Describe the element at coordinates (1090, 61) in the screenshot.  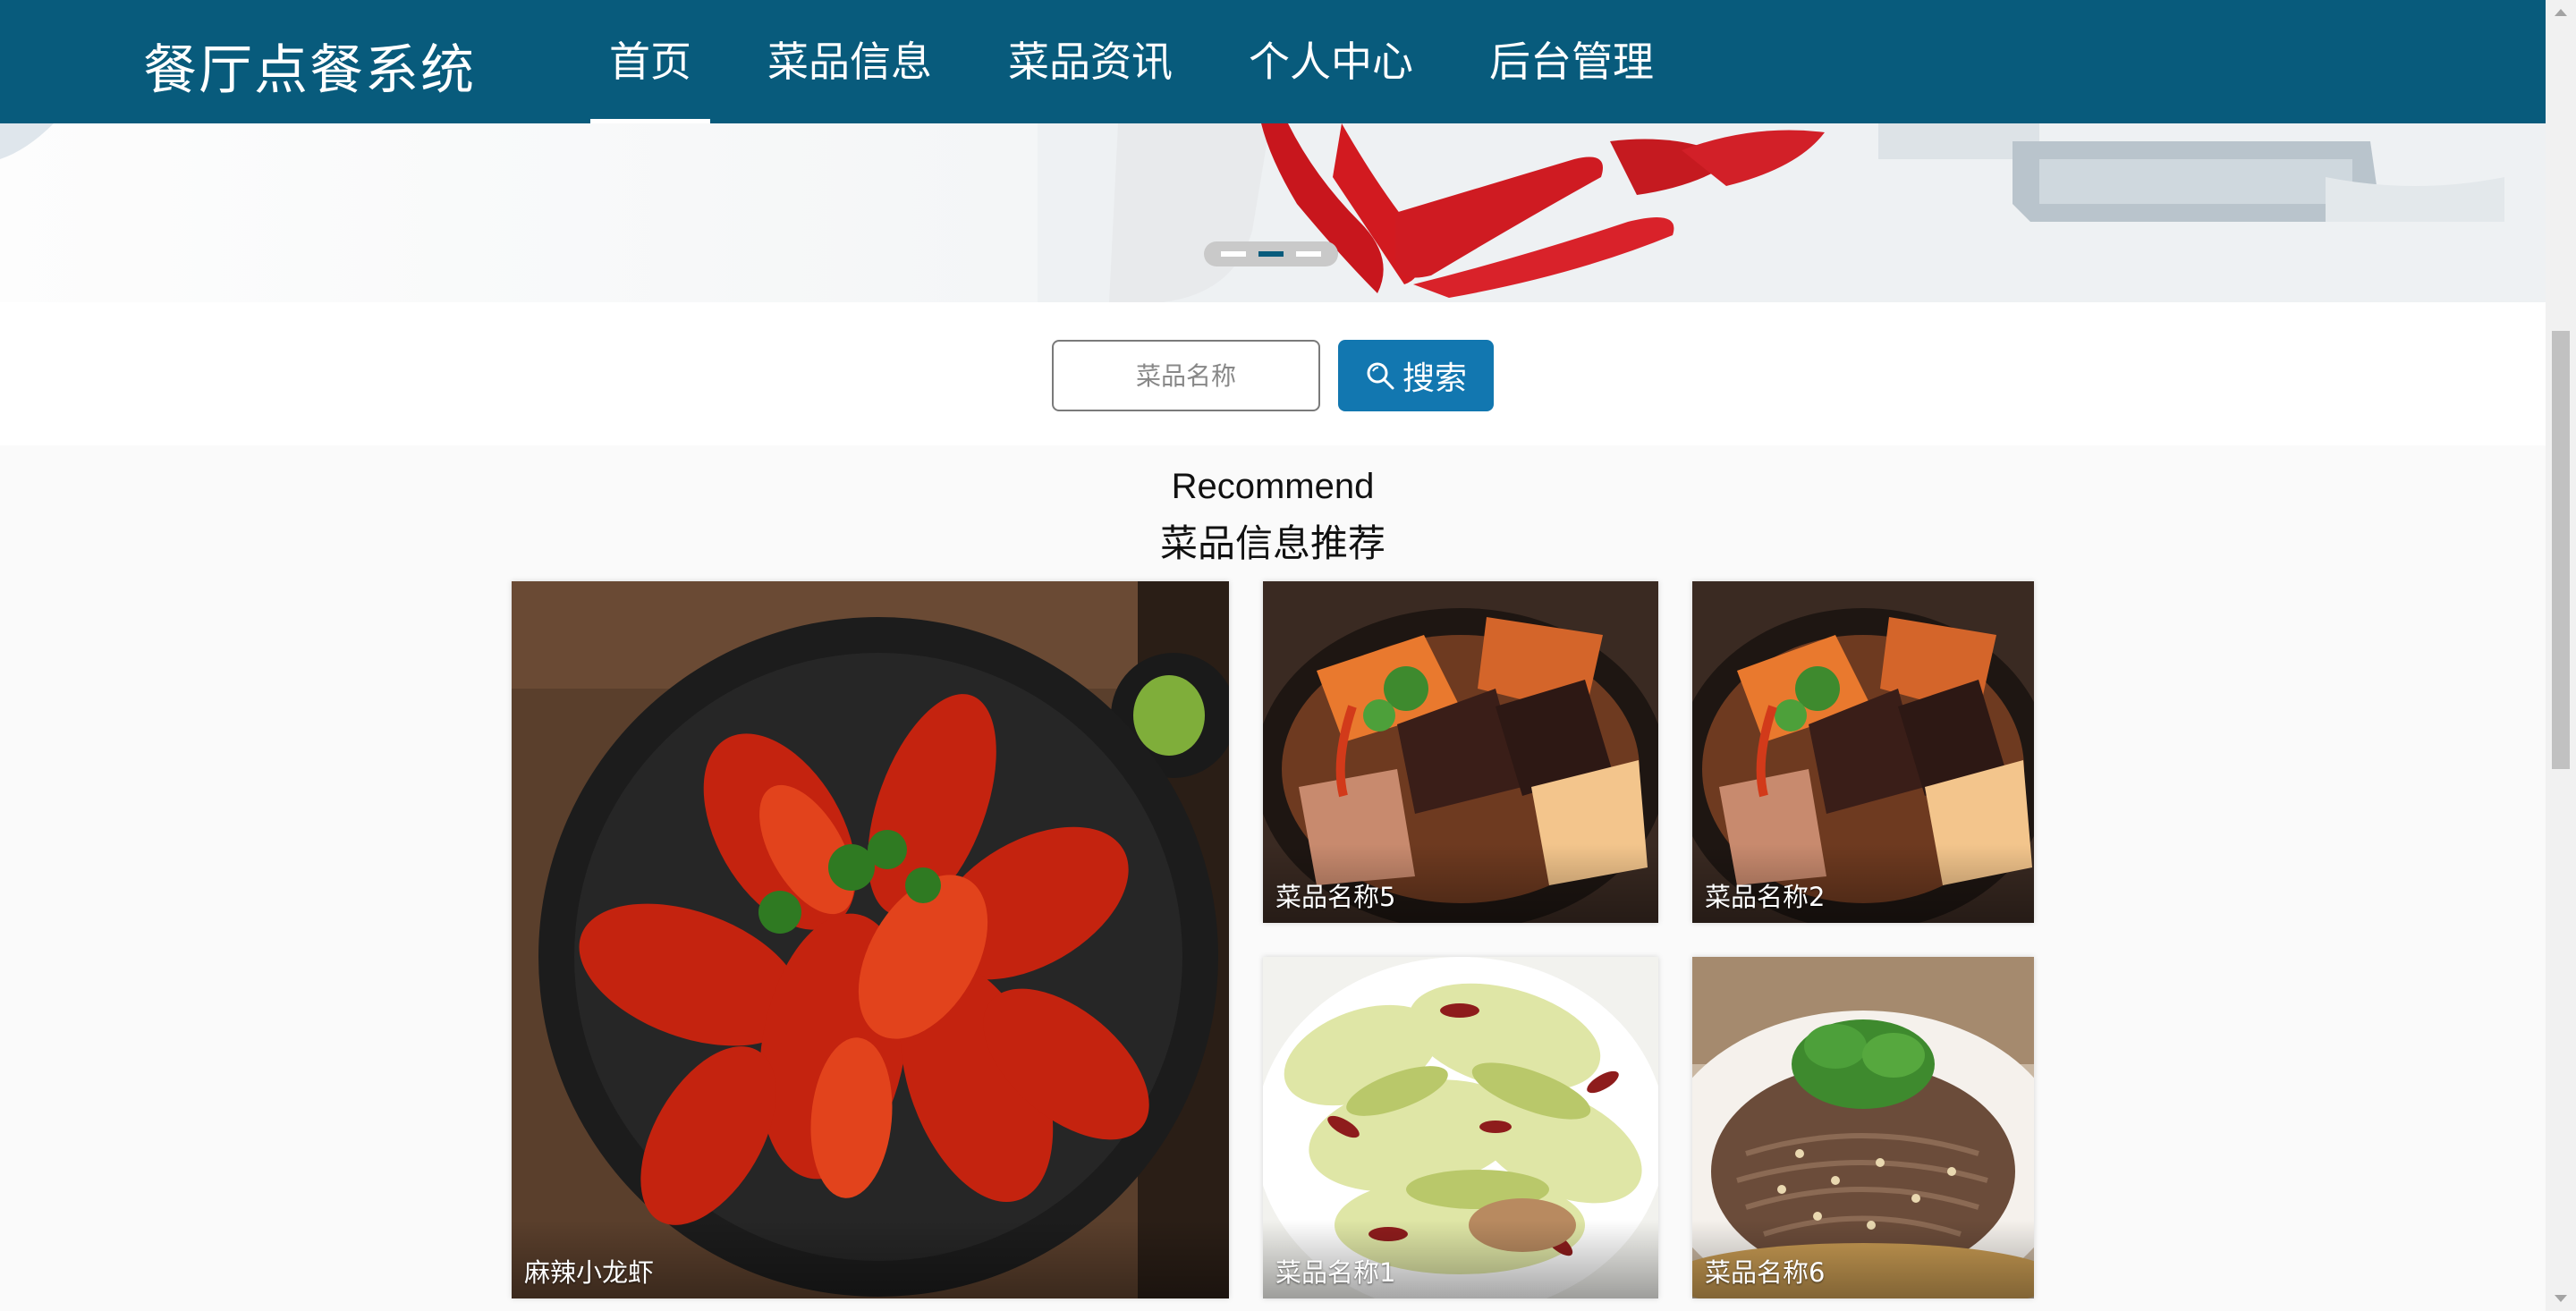
I see `nav-item-dish-news: 菜品资讯` at that location.